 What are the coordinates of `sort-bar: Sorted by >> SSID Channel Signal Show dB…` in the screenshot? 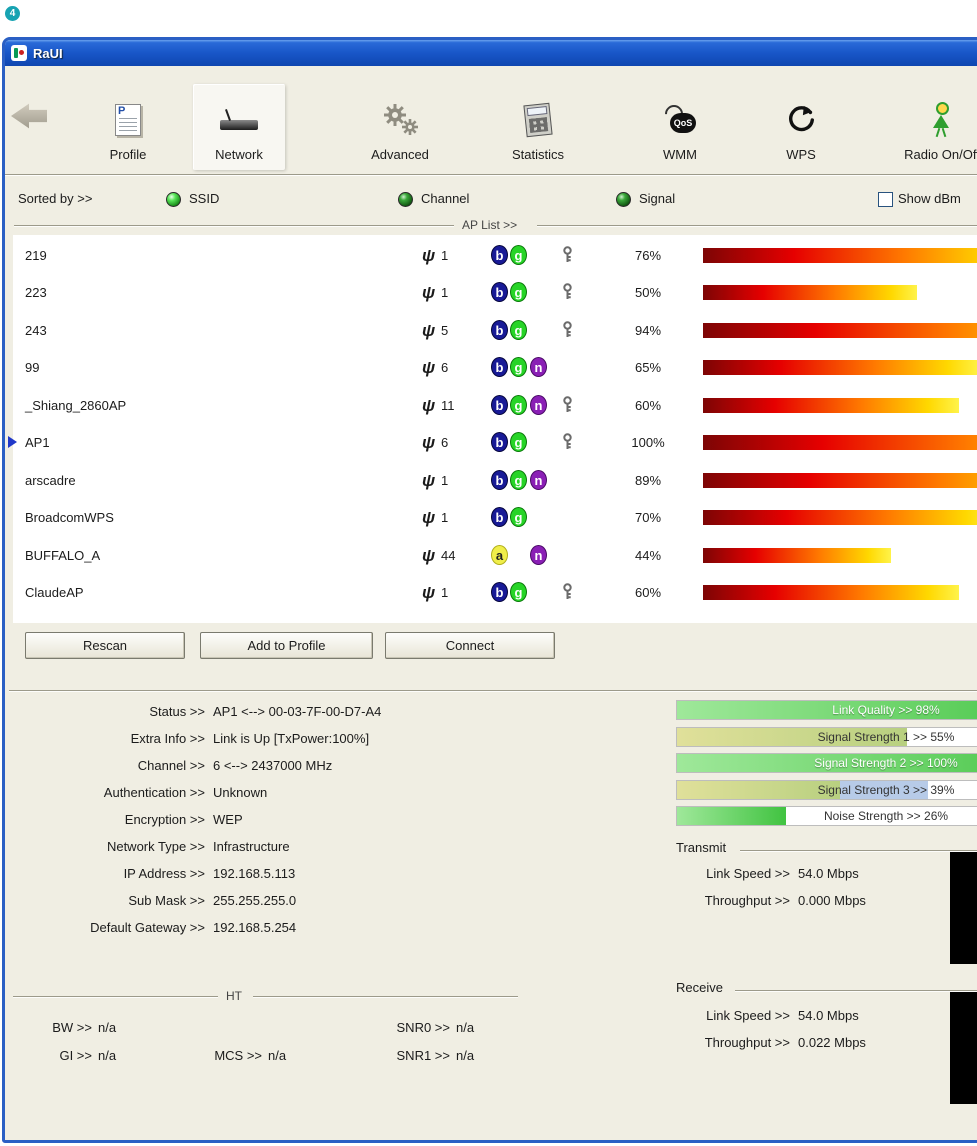 It's located at (491, 199).